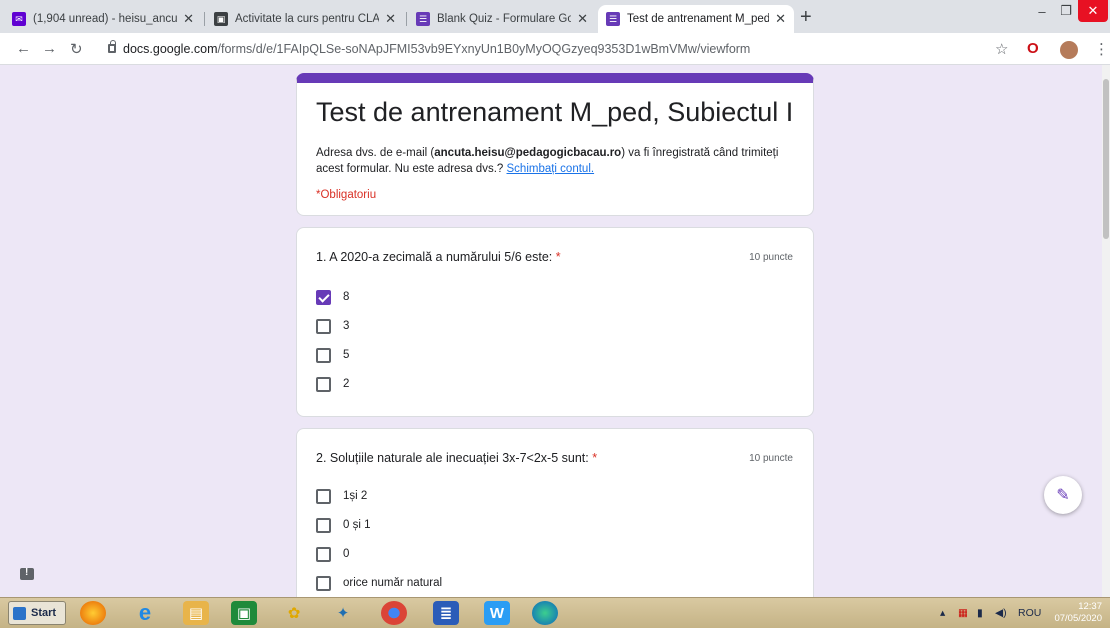 The image size is (1110, 628). Describe the element at coordinates (1106, 331) in the screenshot. I see `page-scrollbar` at that location.